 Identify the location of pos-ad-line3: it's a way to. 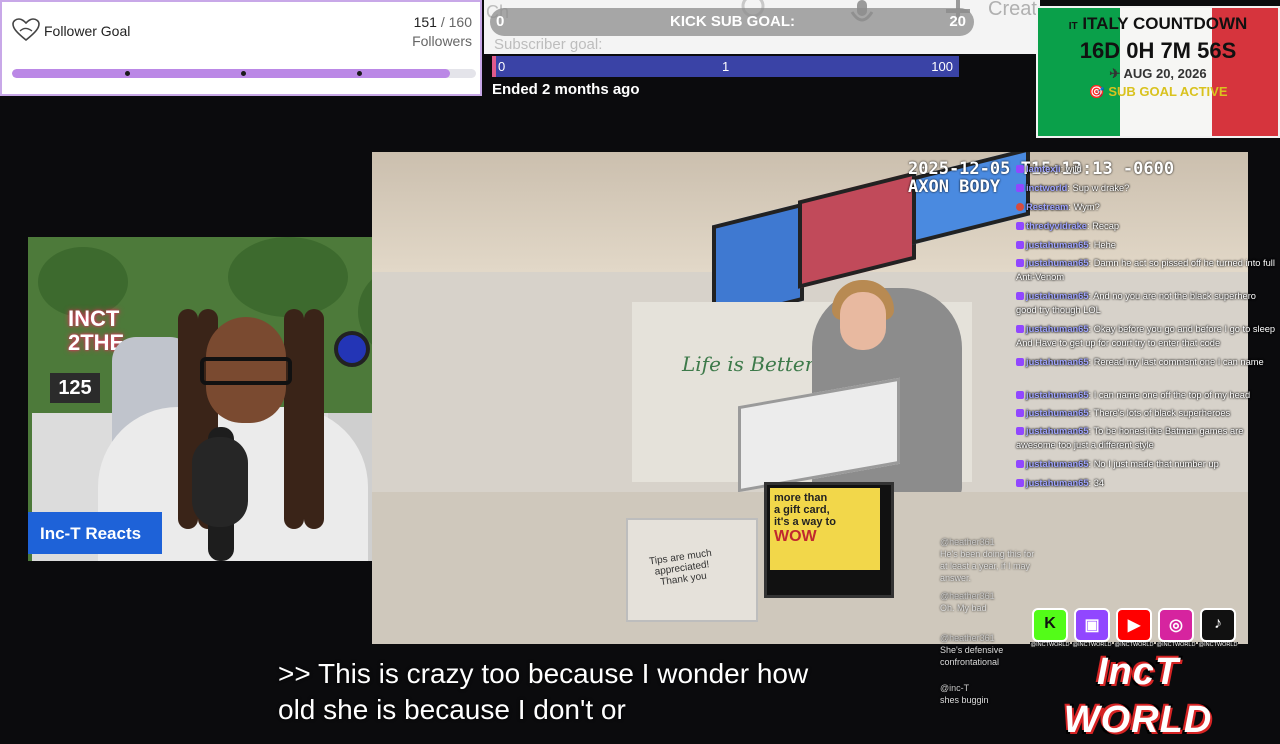
(805, 522).